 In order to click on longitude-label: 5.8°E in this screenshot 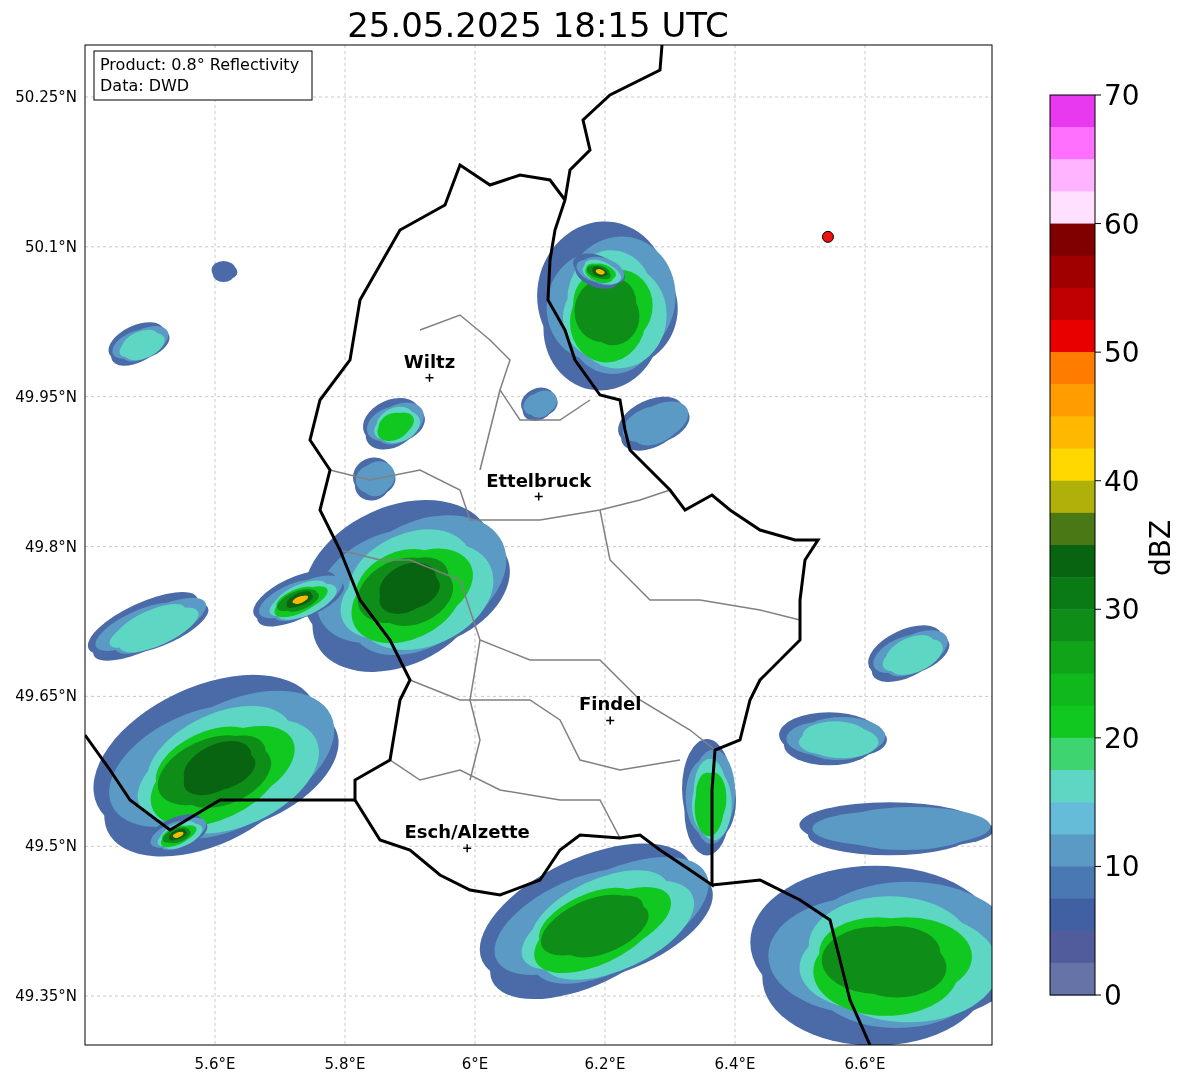, I will do `click(345, 1064)`.